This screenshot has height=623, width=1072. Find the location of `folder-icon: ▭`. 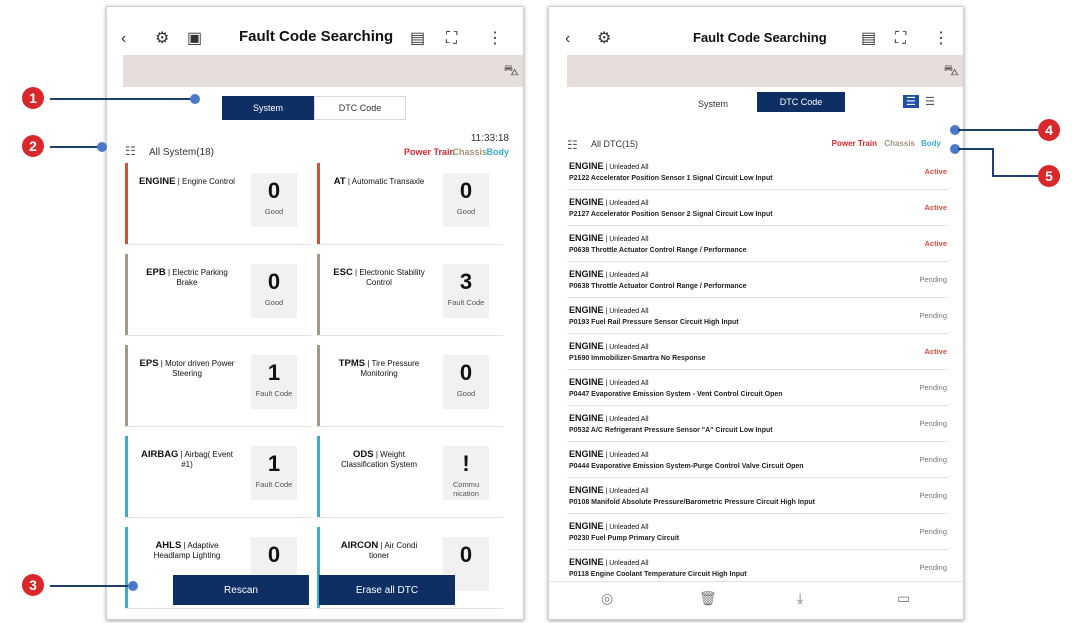

folder-icon: ▭ is located at coordinates (903, 598).